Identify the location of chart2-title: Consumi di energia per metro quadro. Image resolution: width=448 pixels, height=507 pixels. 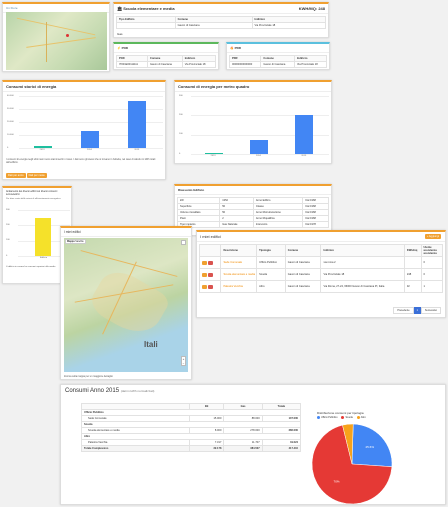
(253, 87).